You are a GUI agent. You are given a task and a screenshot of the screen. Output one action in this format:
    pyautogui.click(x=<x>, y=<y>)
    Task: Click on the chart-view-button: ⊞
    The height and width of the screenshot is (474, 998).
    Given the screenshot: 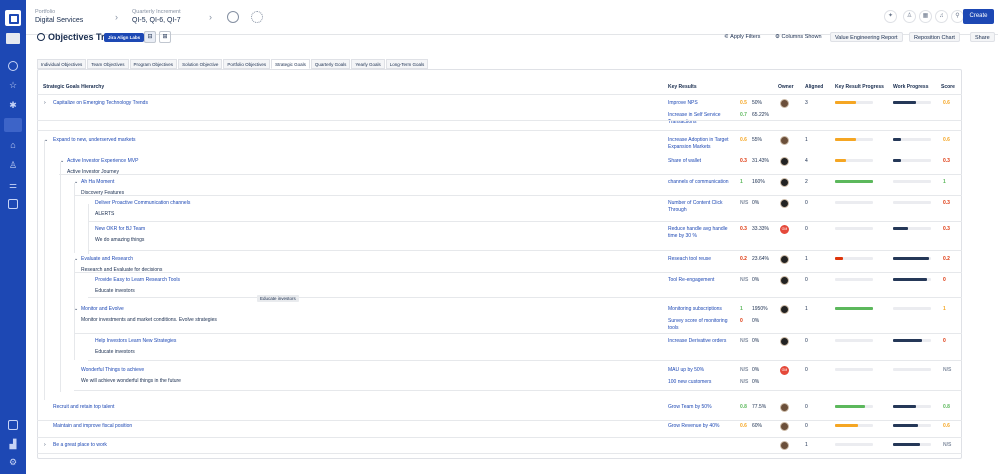 What is the action you would take?
    pyautogui.click(x=165, y=37)
    